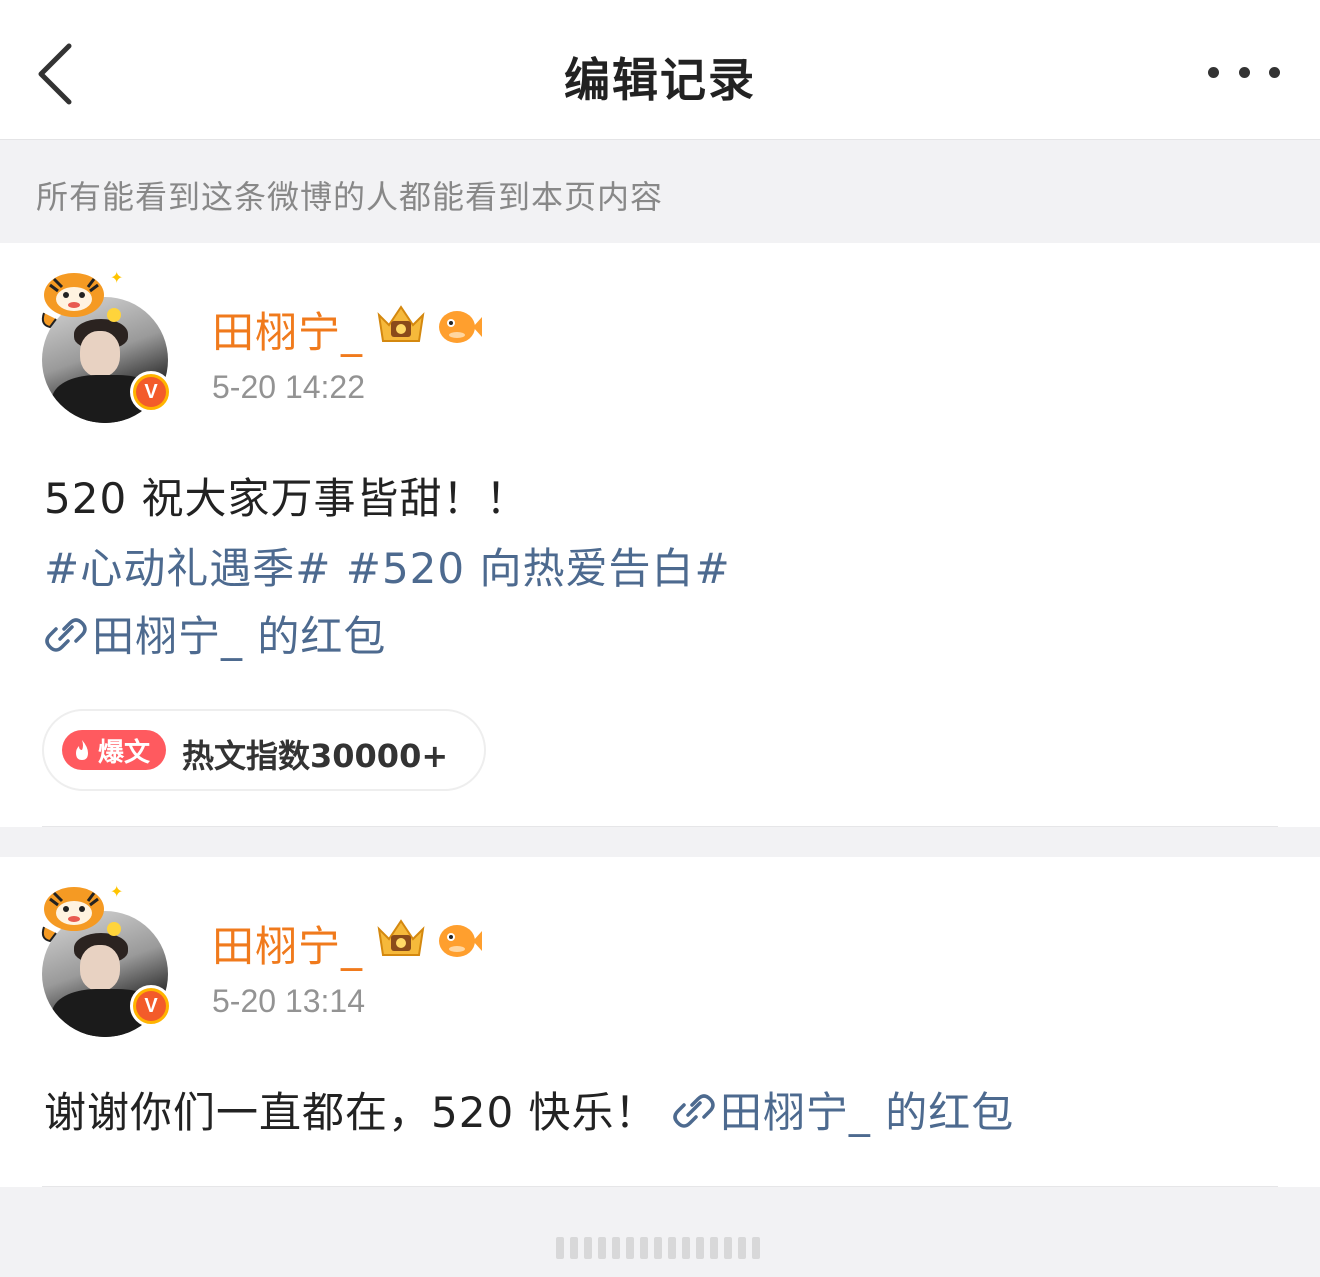 The image size is (1320, 1277). I want to click on visibility-notice: 所有能看到这条微博的人都能看到本页内容, so click(350, 197).